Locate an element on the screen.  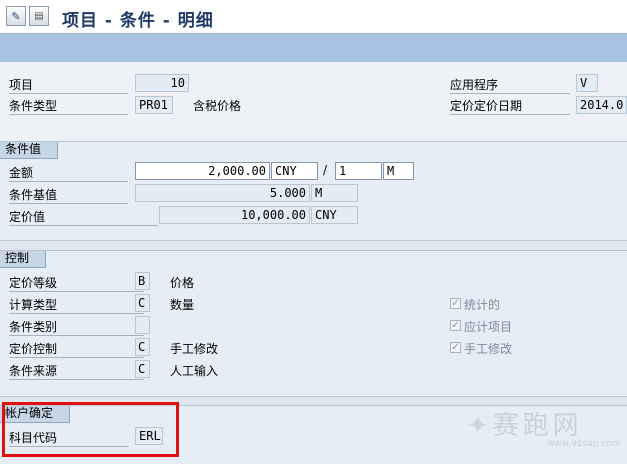
pricing-control-field: C is located at coordinates (142, 347).